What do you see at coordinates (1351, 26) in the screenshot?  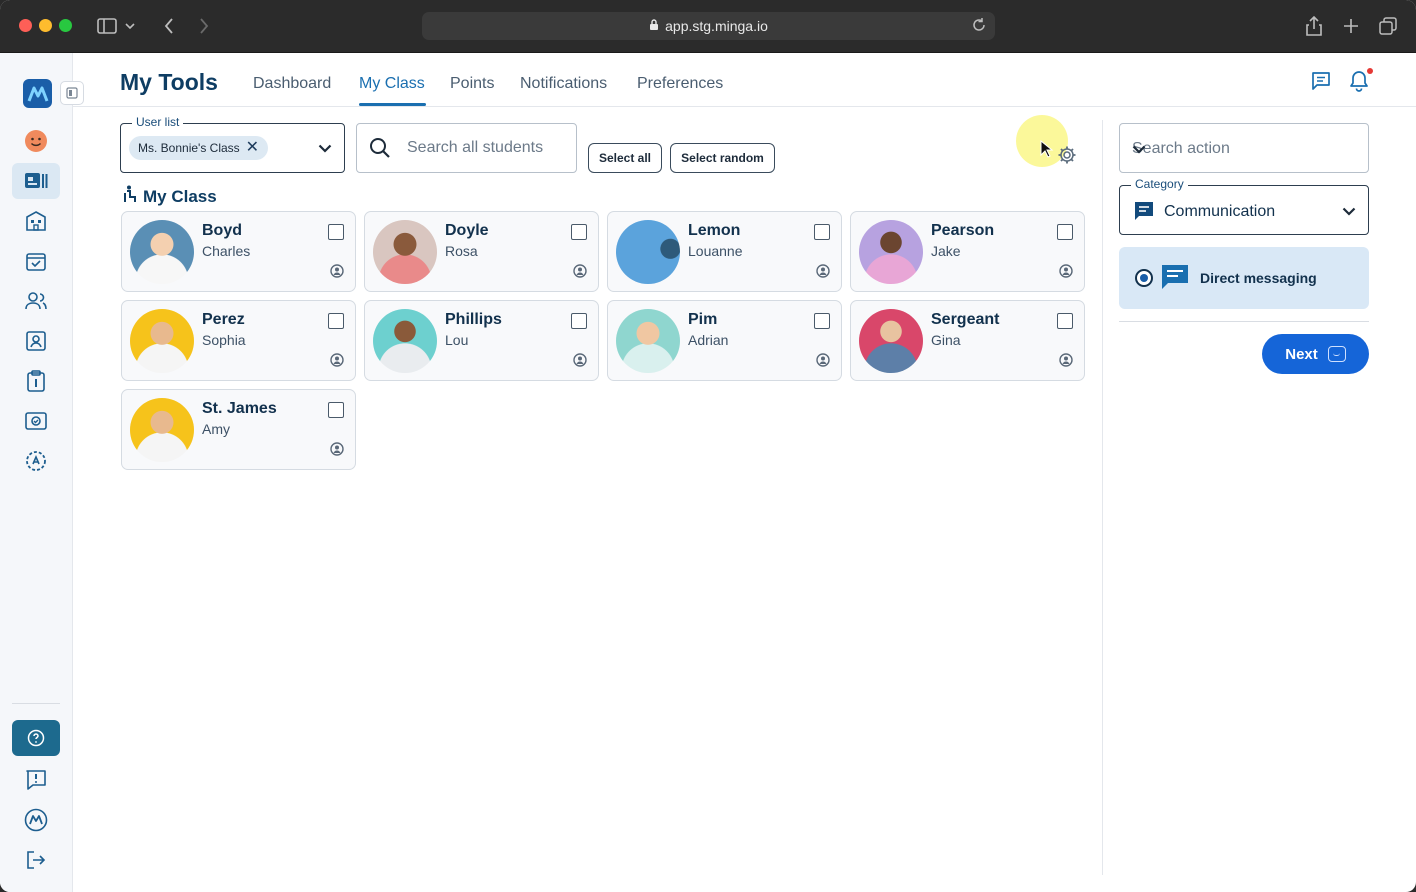 I see `new-tab-icon` at bounding box center [1351, 26].